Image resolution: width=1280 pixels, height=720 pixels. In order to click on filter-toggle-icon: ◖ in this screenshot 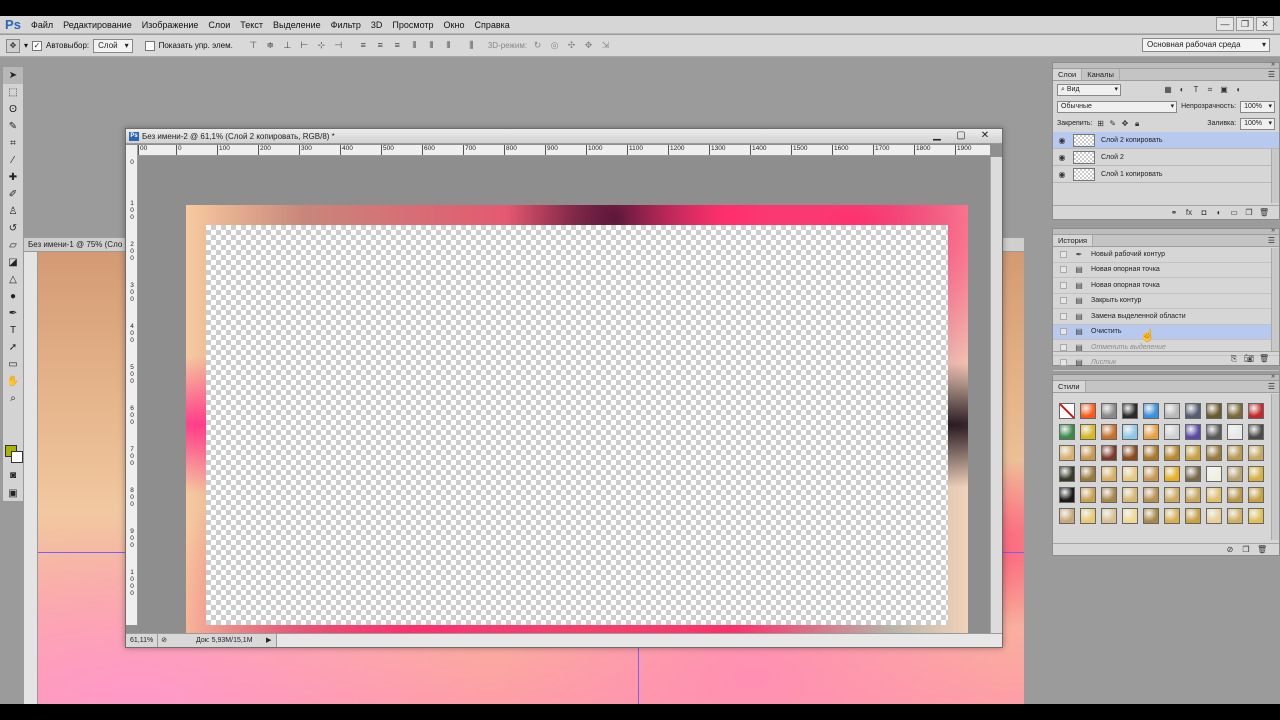, I will do `click(1238, 90)`.